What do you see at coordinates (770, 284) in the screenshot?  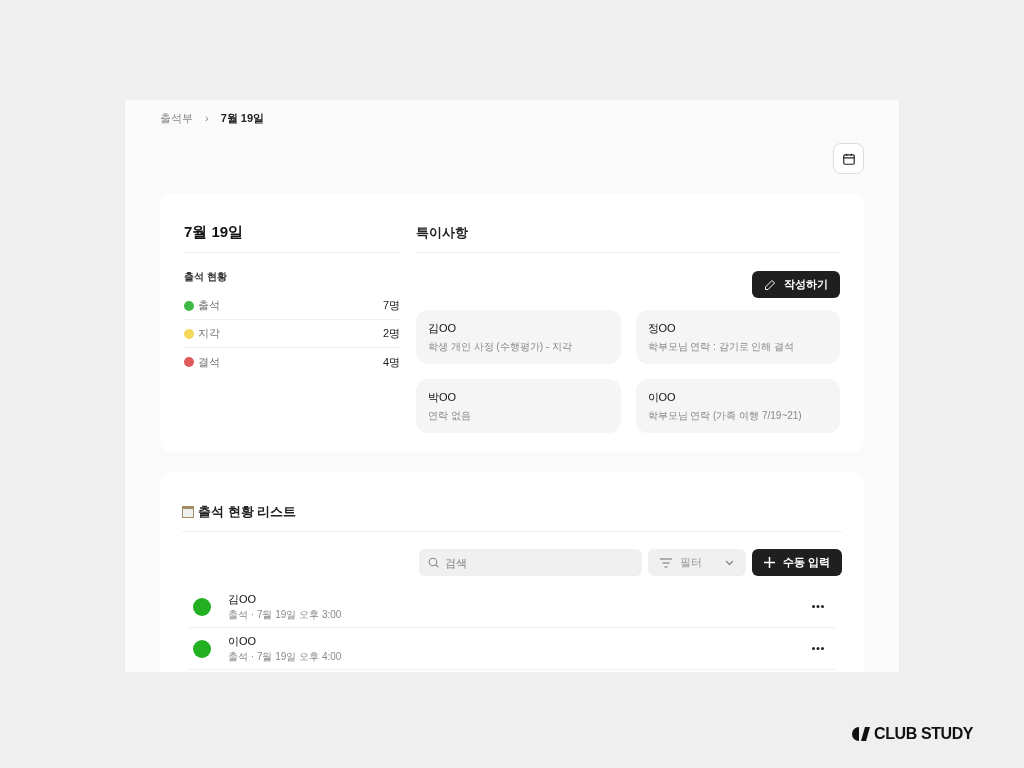 I see `pencil-icon` at bounding box center [770, 284].